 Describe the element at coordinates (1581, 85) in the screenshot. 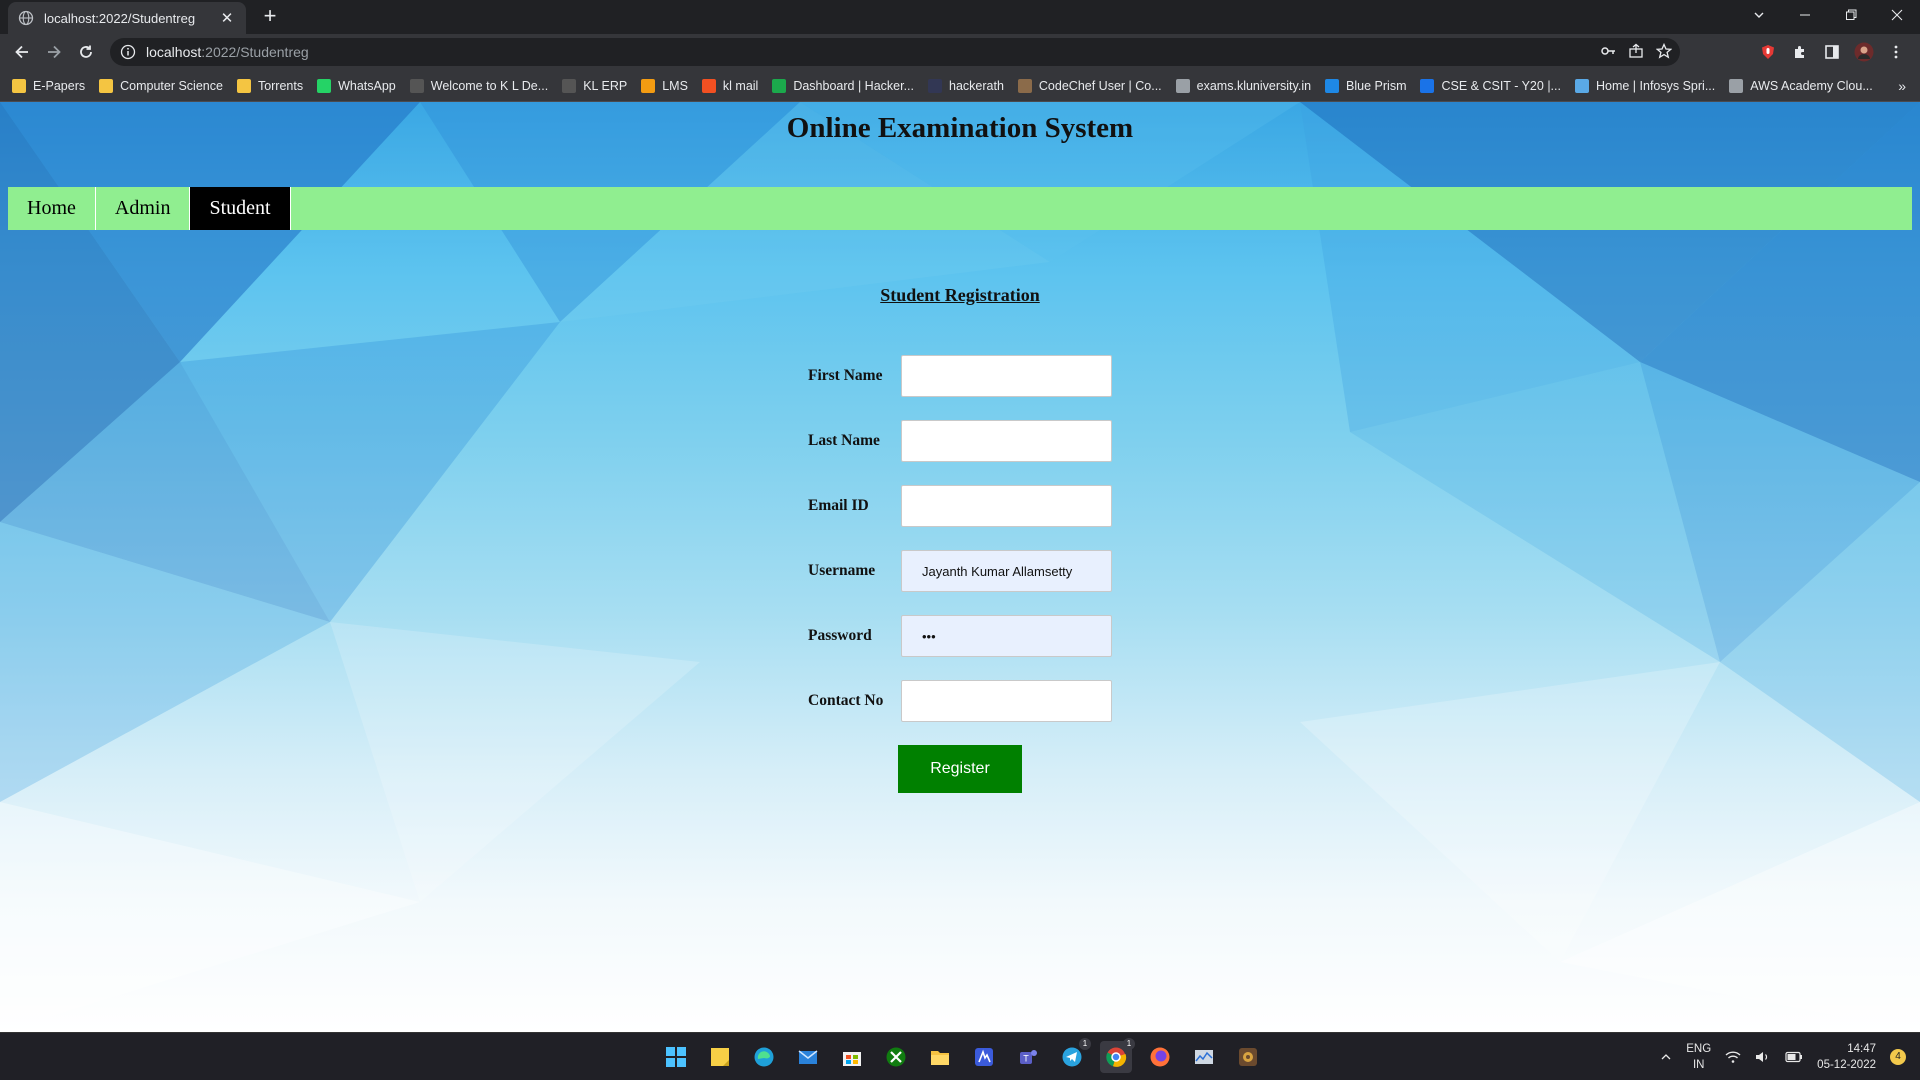

I see `infosys-icon` at that location.